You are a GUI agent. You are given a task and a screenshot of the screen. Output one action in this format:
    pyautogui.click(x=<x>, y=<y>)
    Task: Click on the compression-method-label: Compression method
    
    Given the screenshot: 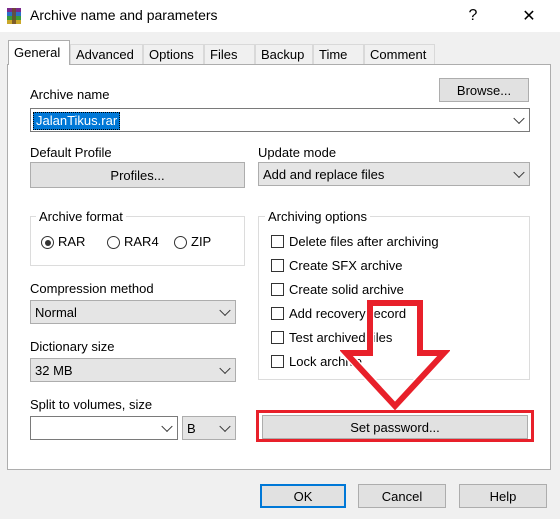 What is the action you would take?
    pyautogui.click(x=92, y=288)
    